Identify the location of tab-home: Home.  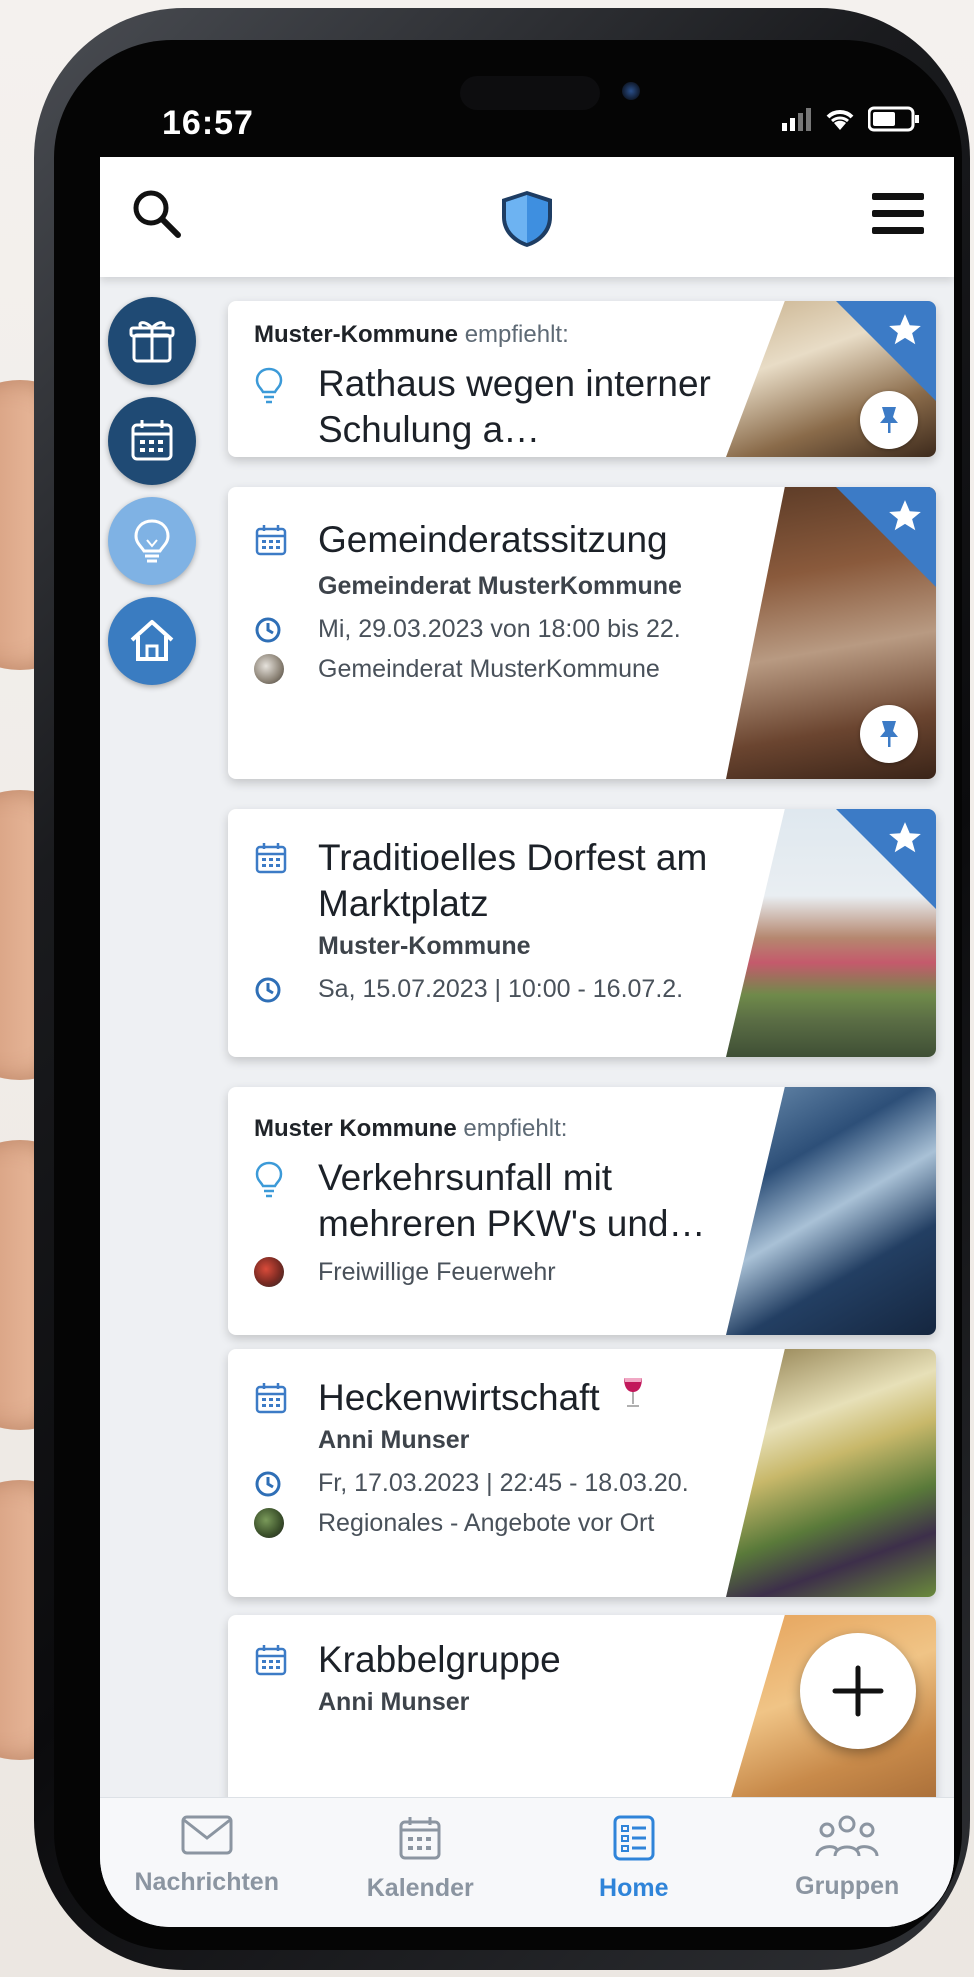
(634, 1862).